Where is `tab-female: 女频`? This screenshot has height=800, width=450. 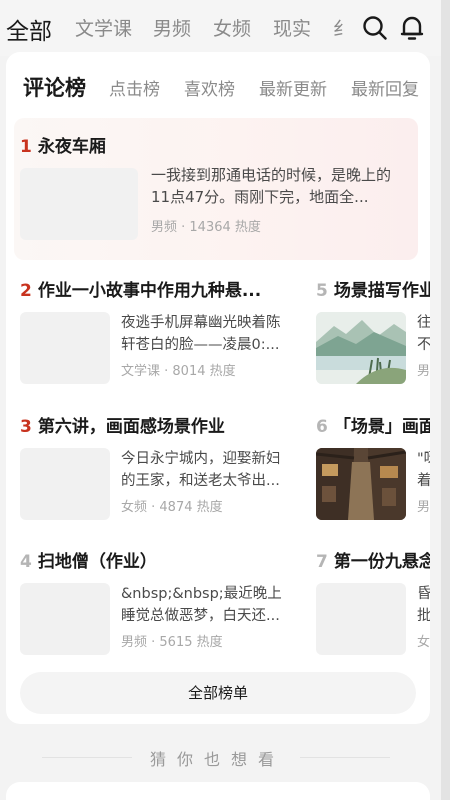 tab-female: 女频 is located at coordinates (232, 27).